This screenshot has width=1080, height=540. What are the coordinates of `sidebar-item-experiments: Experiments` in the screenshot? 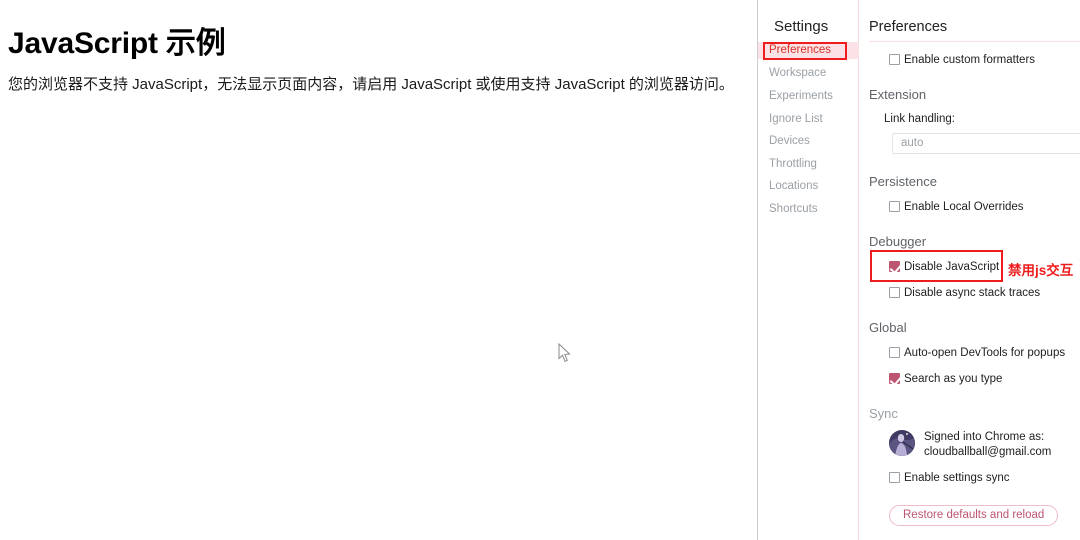 It's located at (808, 96).